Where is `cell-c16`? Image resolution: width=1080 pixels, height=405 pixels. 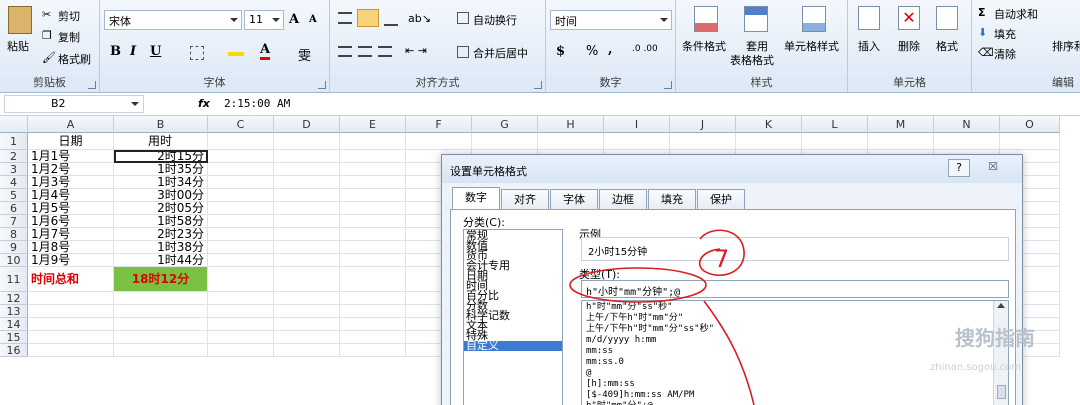
cell-c16 is located at coordinates (241, 350).